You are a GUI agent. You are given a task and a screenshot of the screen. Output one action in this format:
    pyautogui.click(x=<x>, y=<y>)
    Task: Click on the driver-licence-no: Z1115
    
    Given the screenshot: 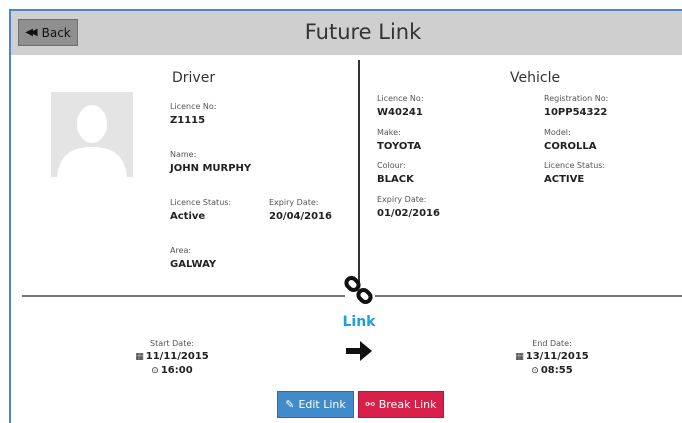 What is the action you would take?
    pyautogui.click(x=188, y=120)
    